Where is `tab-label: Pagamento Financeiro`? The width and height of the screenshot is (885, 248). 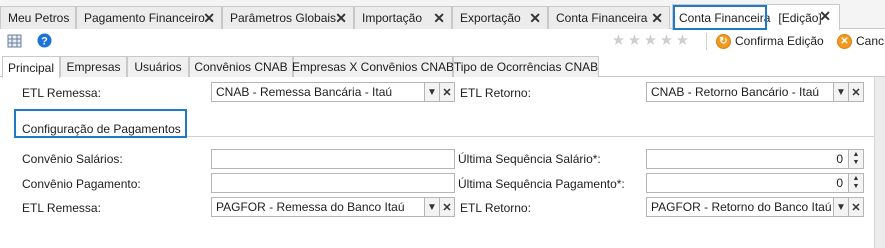
tab-label: Pagamento Financeiro is located at coordinates (144, 18).